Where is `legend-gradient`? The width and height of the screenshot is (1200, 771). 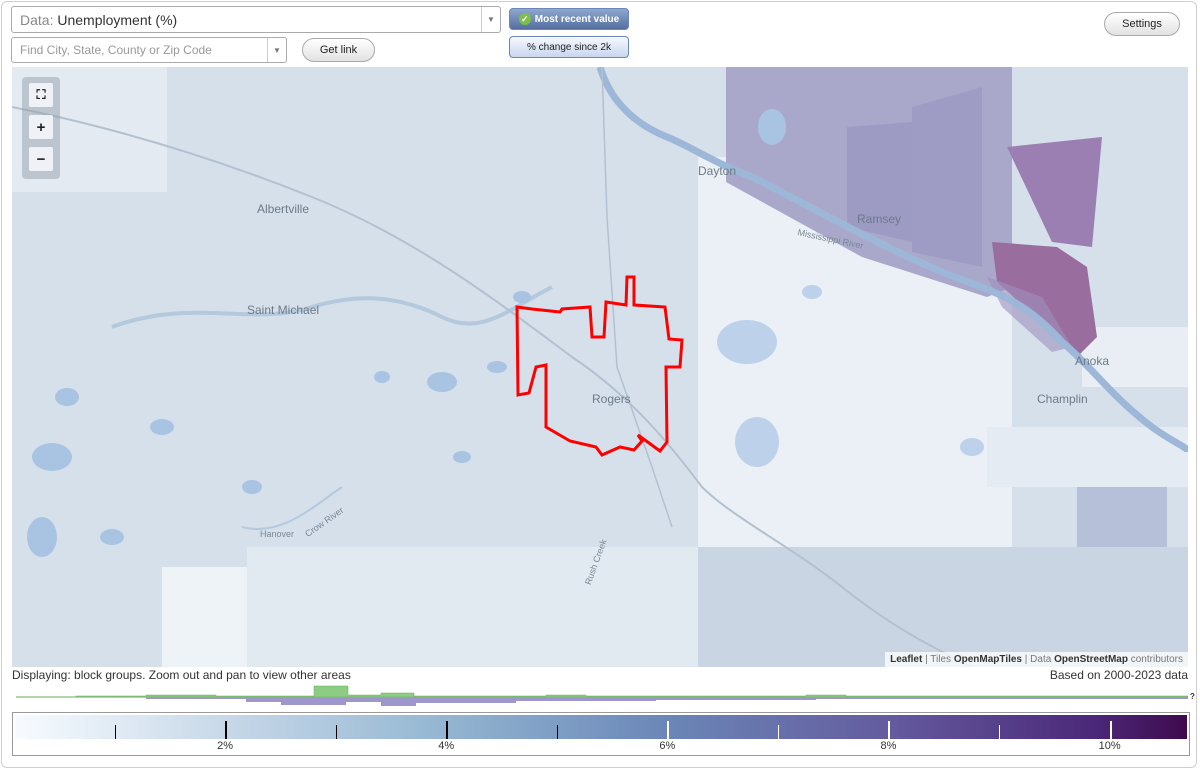
legend-gradient is located at coordinates (601, 727).